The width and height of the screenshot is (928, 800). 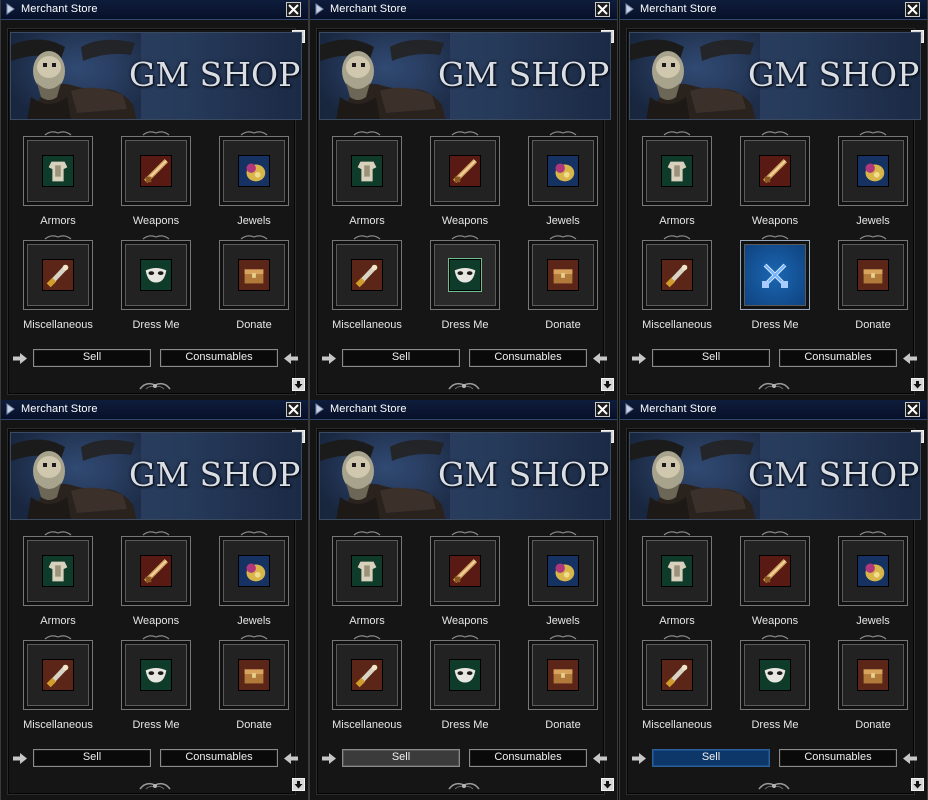 I want to click on close-icon, so click(x=602, y=9).